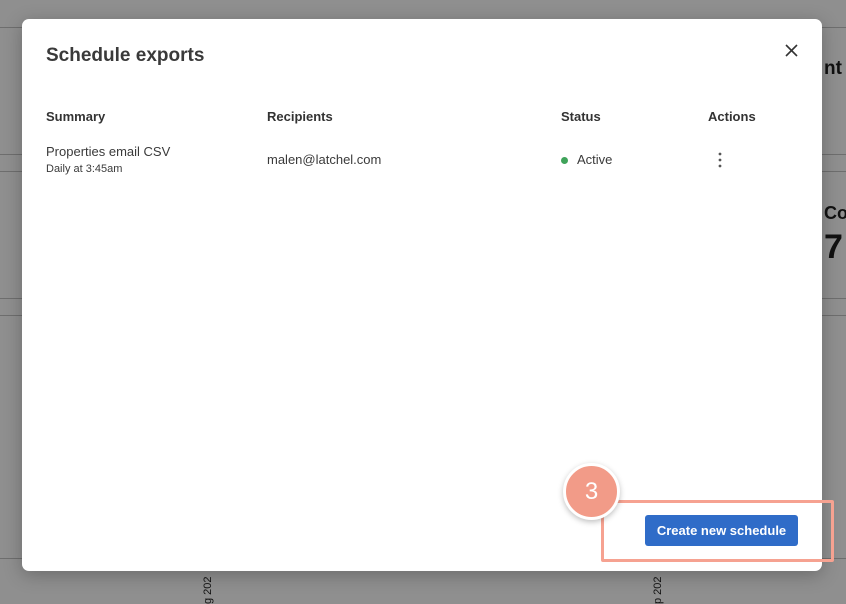 The width and height of the screenshot is (846, 604). Describe the element at coordinates (591, 491) in the screenshot. I see `step-number-badge: 3` at that location.